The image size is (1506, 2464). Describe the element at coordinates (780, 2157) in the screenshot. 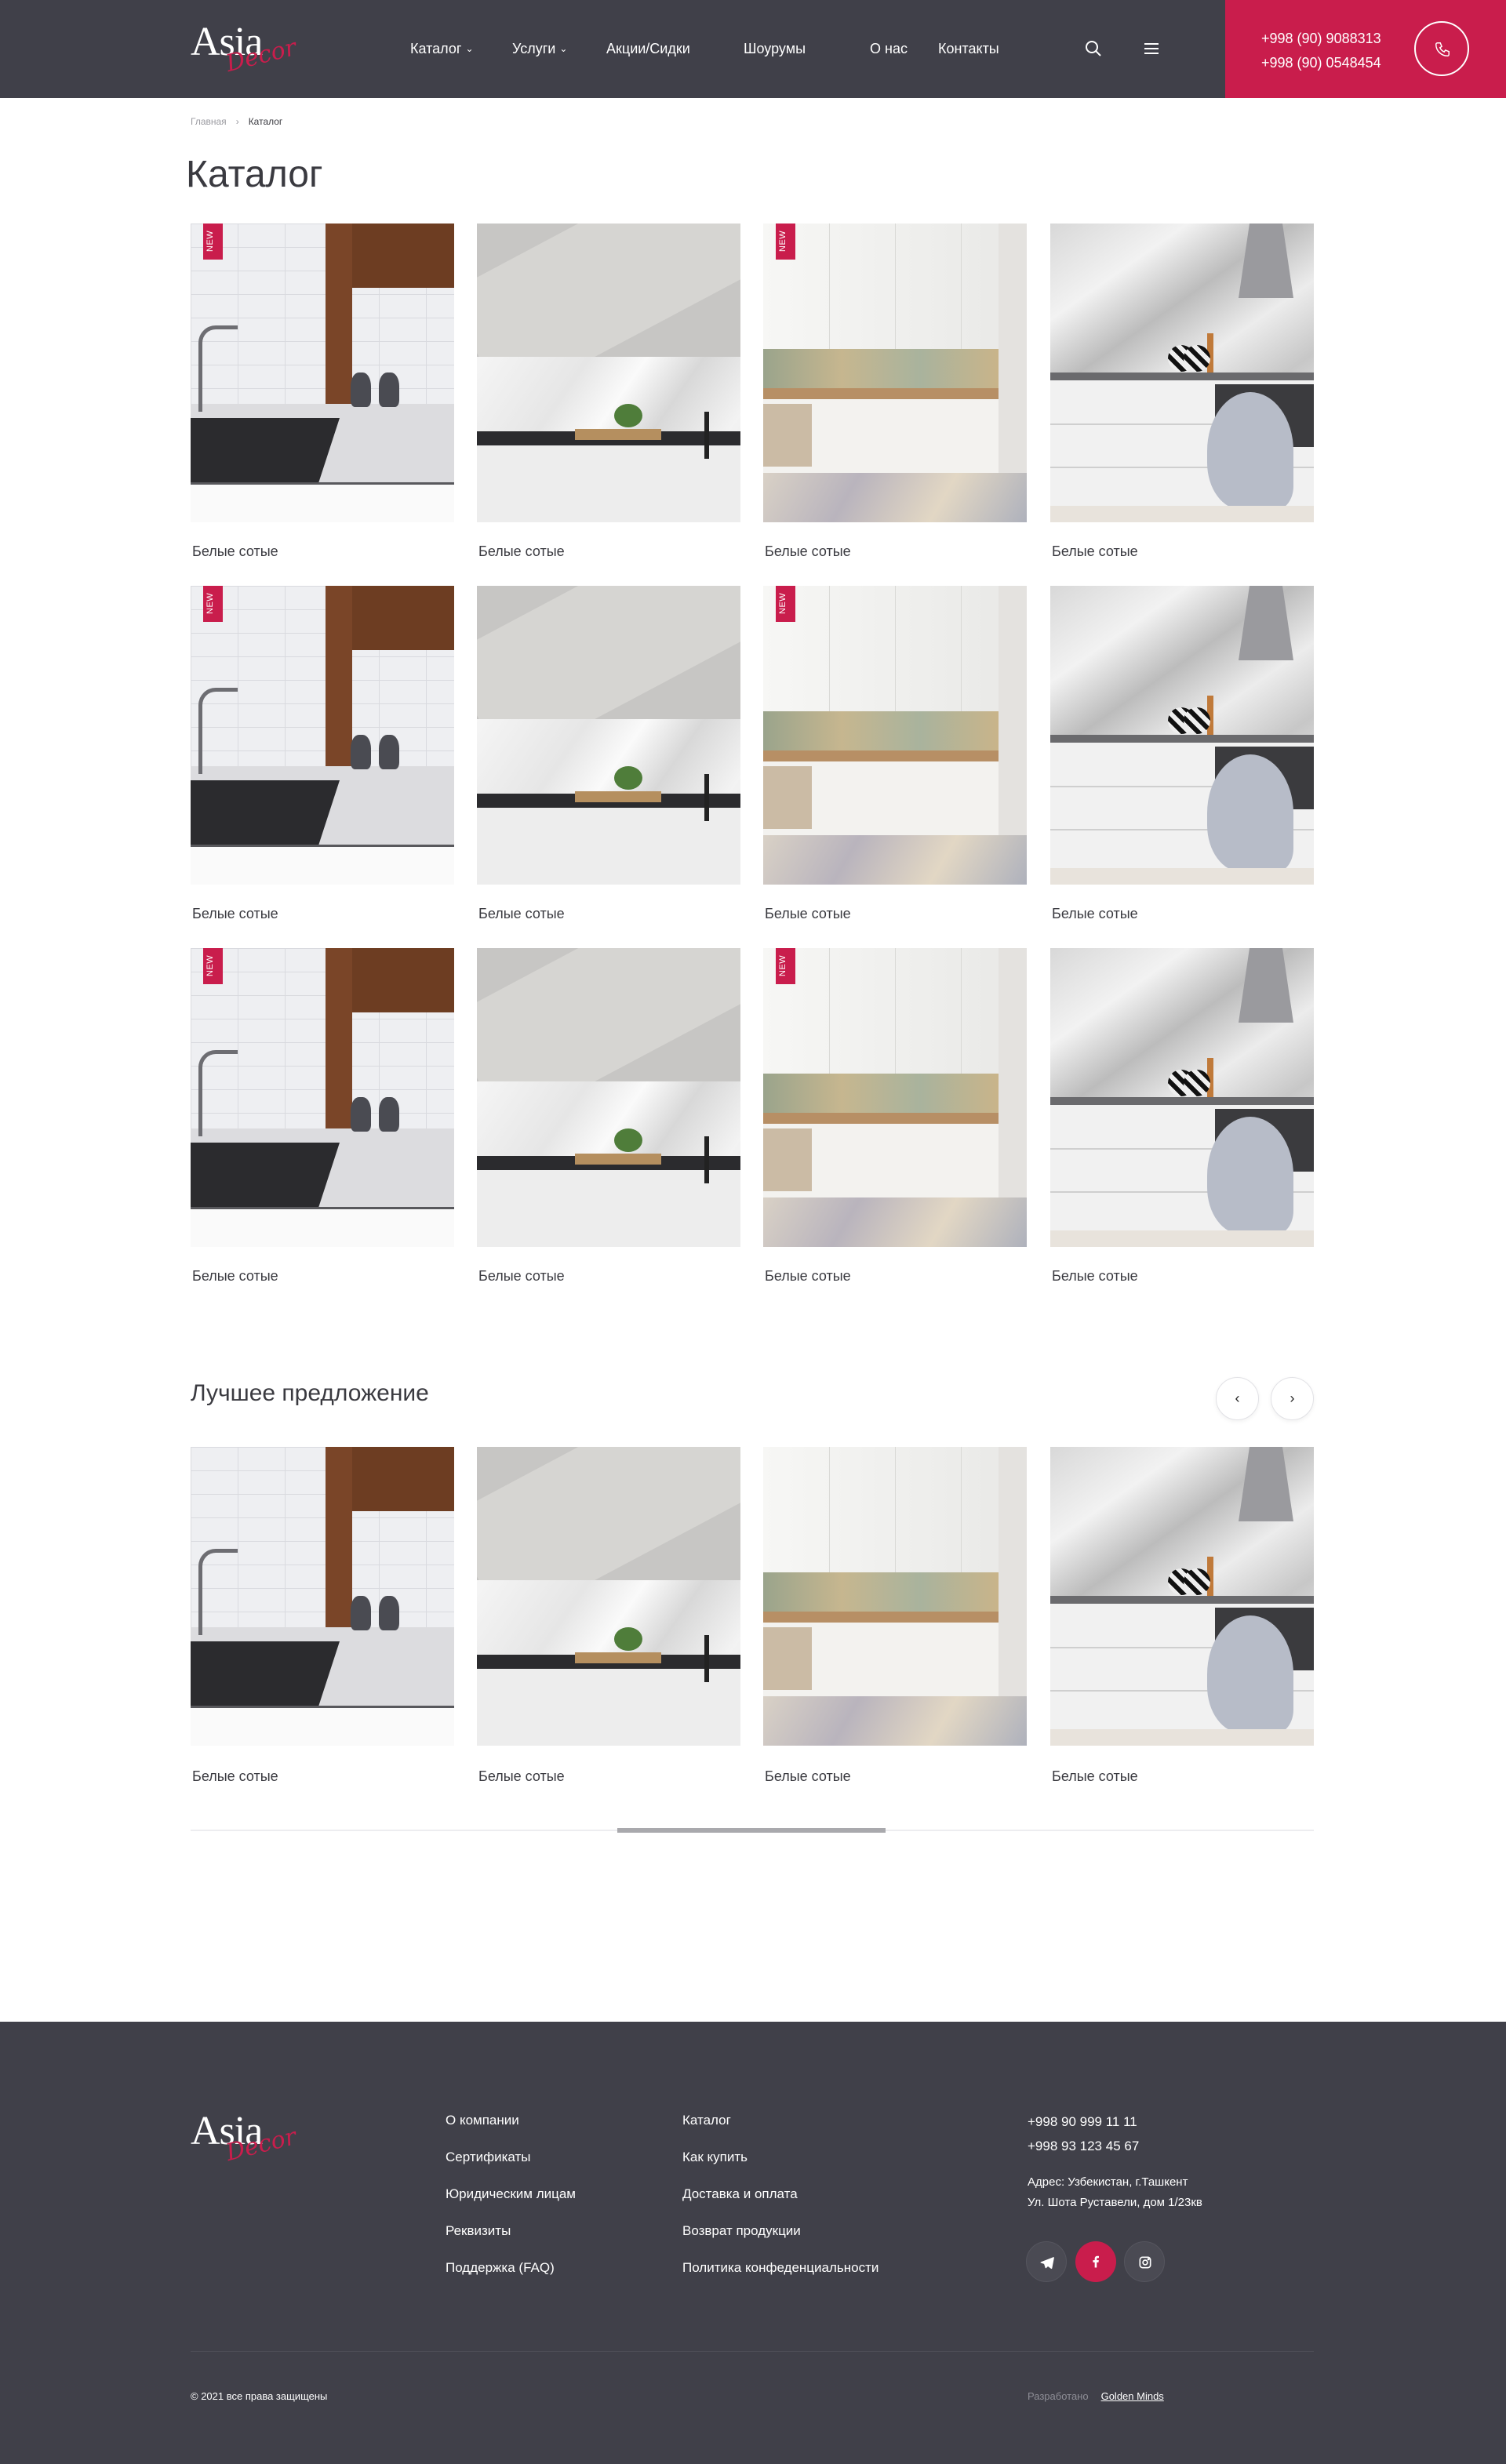

I see `footer-link-how-to-buy: Как купить` at that location.